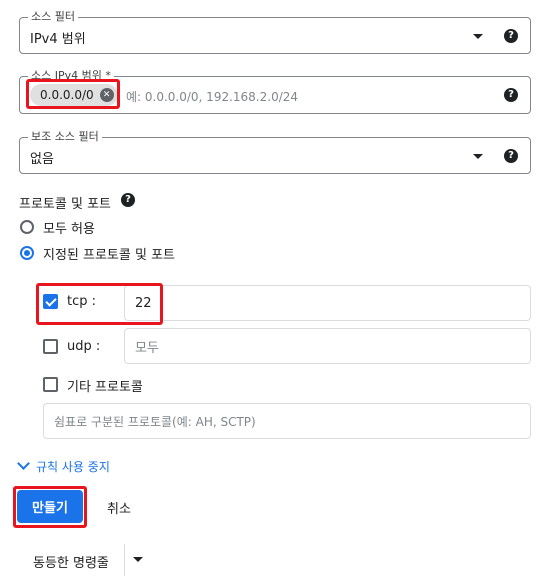  Describe the element at coordinates (109, 253) in the screenshot. I see `radio-specified-protocols-label: 지정된 프로토콜 및 포트` at that location.